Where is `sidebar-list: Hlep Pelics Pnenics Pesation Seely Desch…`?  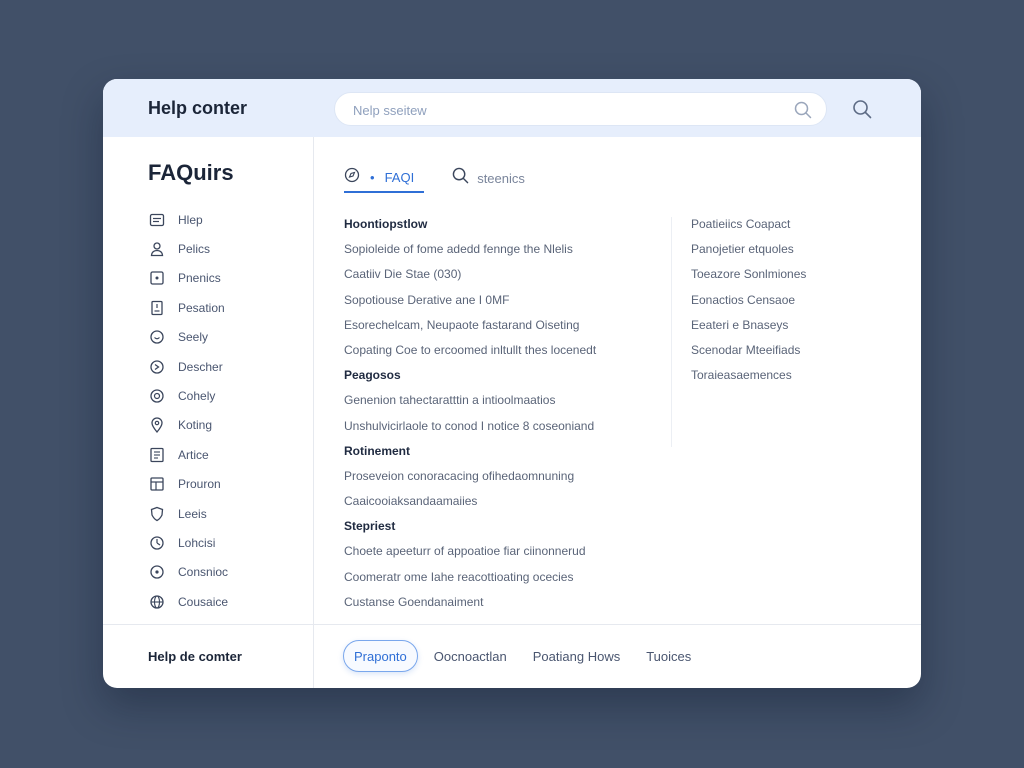
sidebar-list: Hlep Pelics Pnenics Pesation Seely Desch… is located at coordinates (188, 410).